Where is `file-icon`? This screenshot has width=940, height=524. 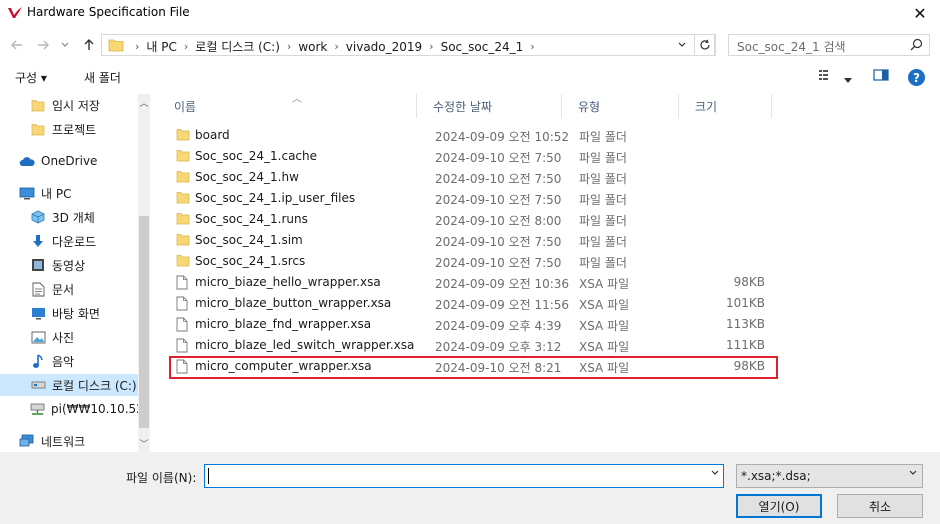 file-icon is located at coordinates (183, 345).